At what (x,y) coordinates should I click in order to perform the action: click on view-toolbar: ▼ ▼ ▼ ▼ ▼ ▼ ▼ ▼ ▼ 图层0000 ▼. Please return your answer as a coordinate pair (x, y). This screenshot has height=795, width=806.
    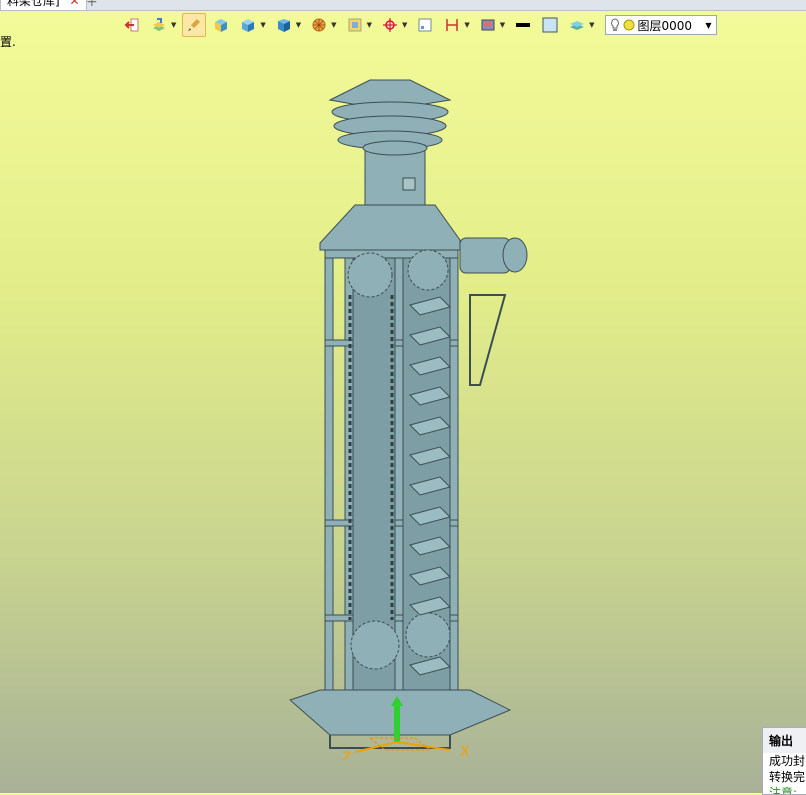
    Looking at the image, I should click on (418, 25).